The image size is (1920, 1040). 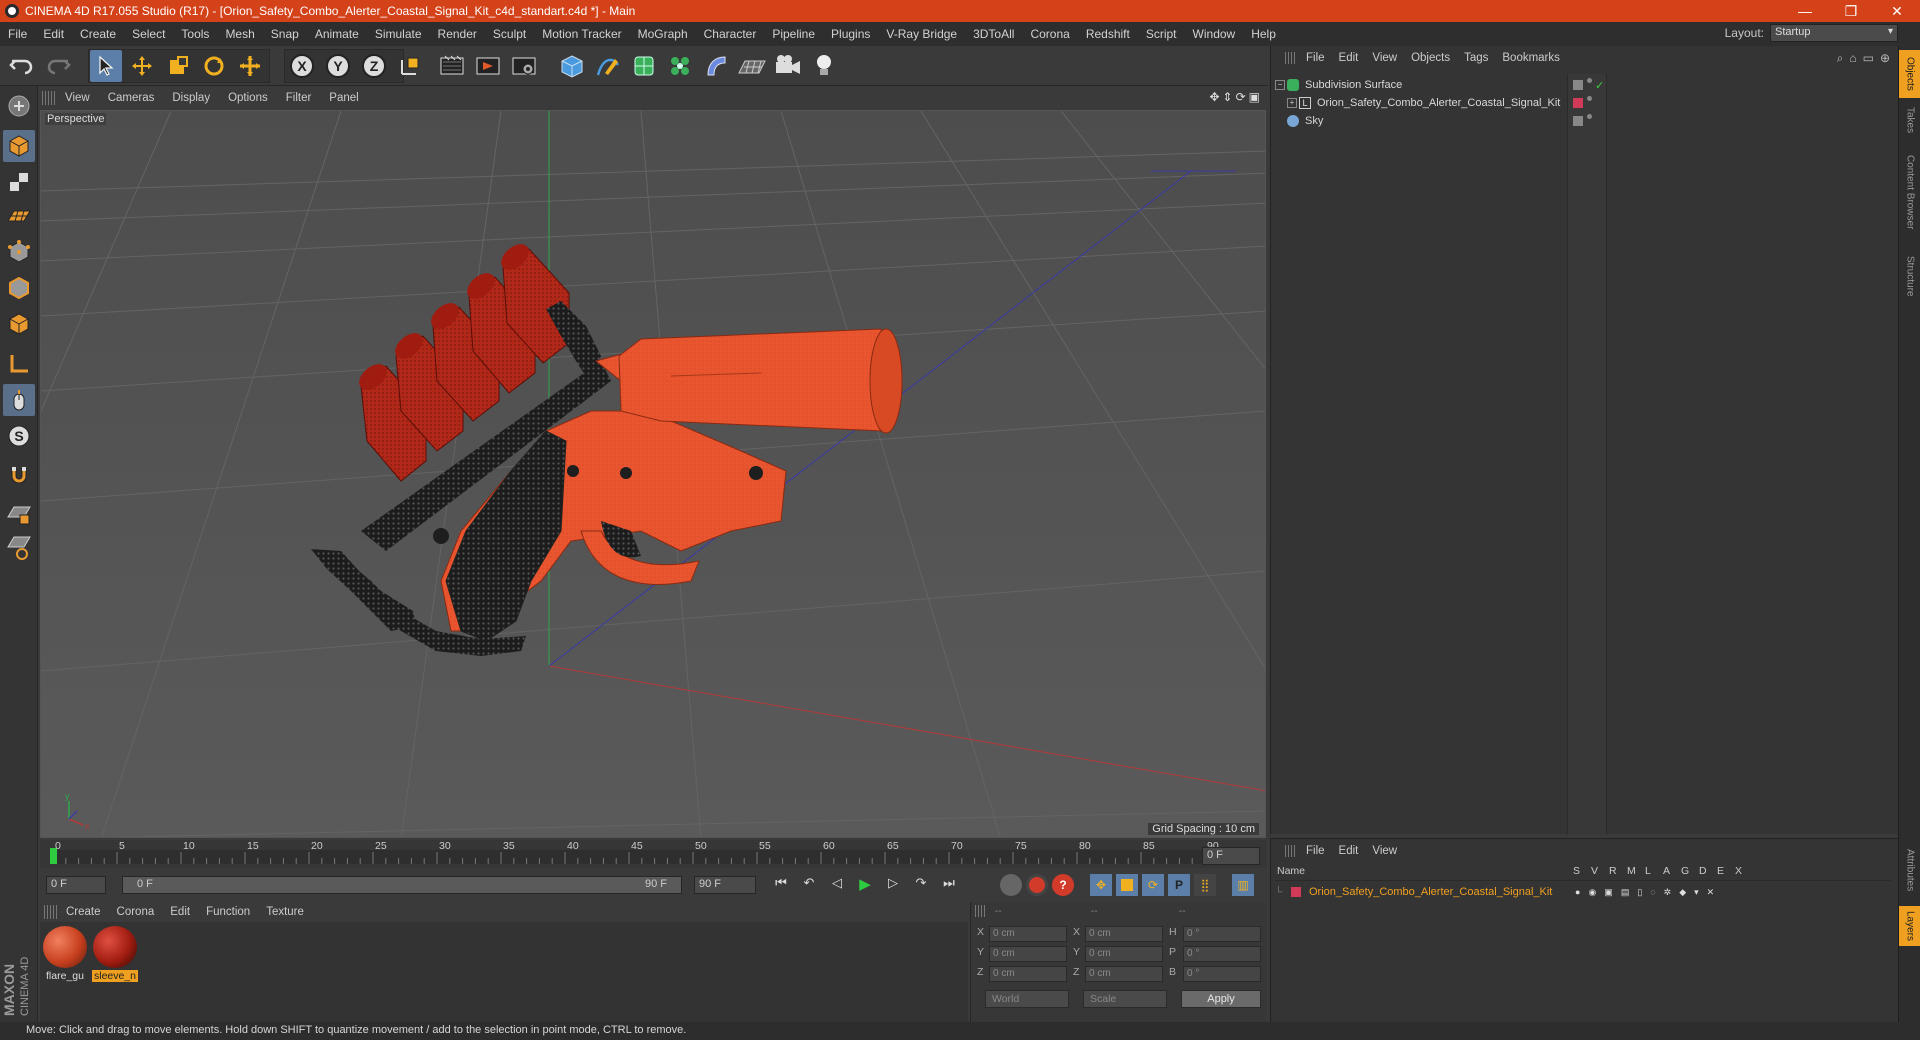 What do you see at coordinates (1703, 871) in the screenshot?
I see `layer-col-deformers: D` at bounding box center [1703, 871].